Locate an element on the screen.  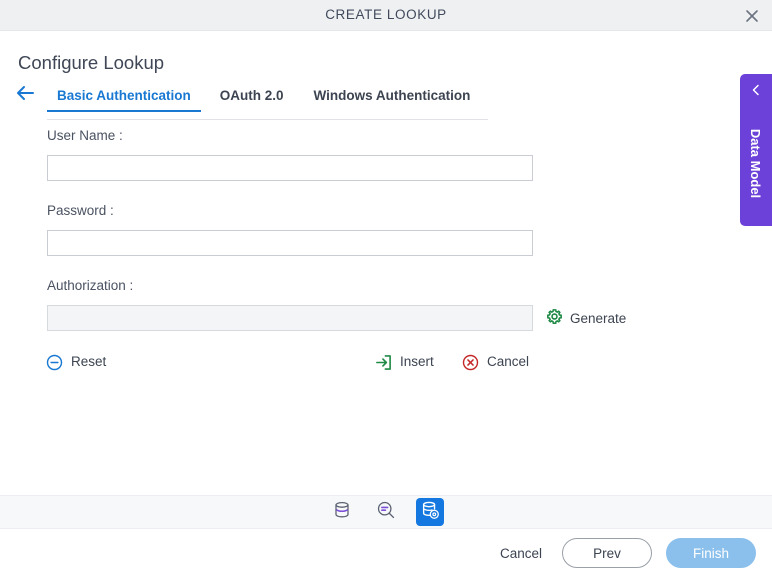
minus-circle-icon is located at coordinates (54, 362).